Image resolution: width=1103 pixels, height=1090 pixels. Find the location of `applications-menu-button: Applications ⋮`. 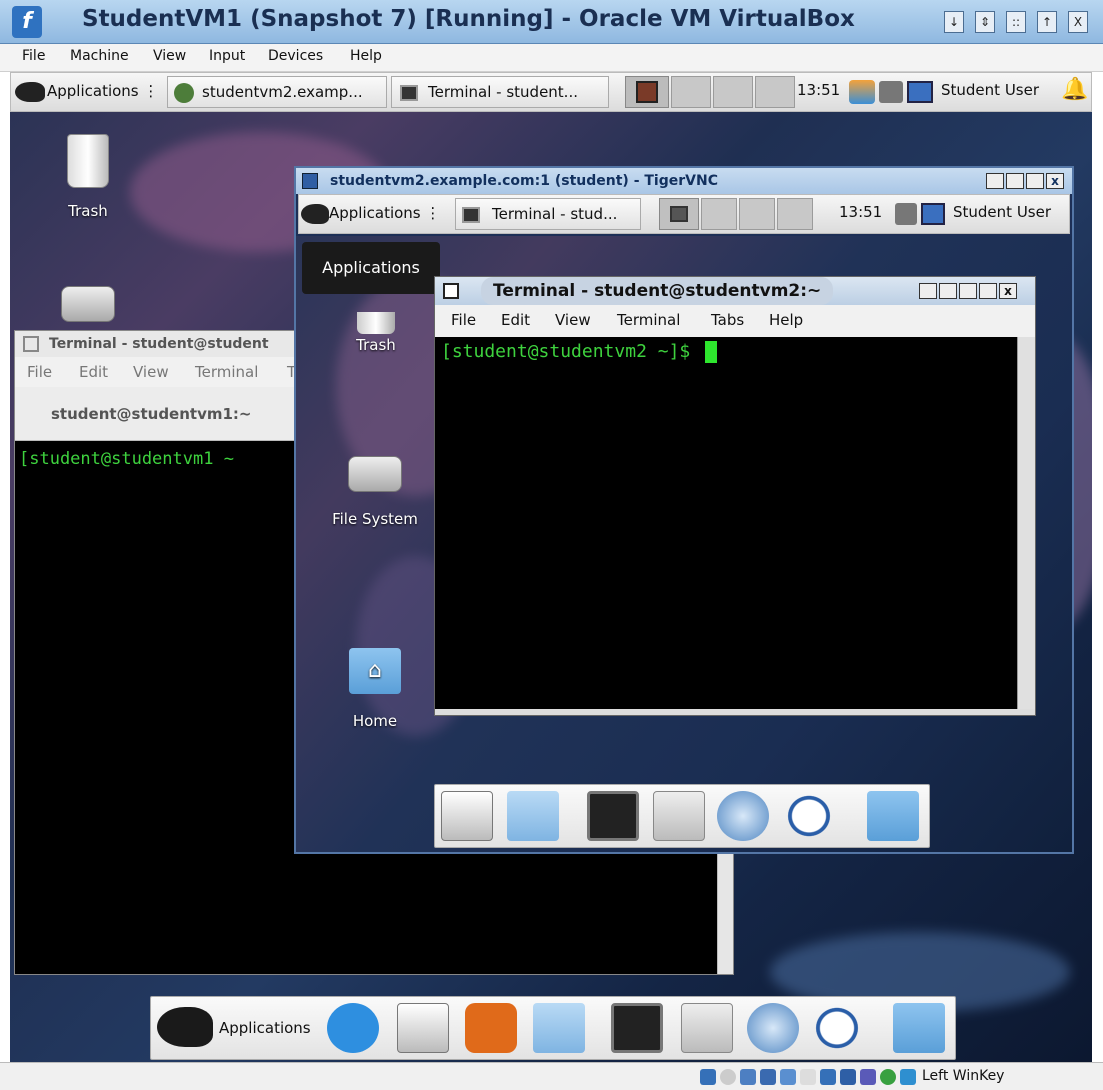

applications-menu-button: Applications ⋮ is located at coordinates (89, 92).